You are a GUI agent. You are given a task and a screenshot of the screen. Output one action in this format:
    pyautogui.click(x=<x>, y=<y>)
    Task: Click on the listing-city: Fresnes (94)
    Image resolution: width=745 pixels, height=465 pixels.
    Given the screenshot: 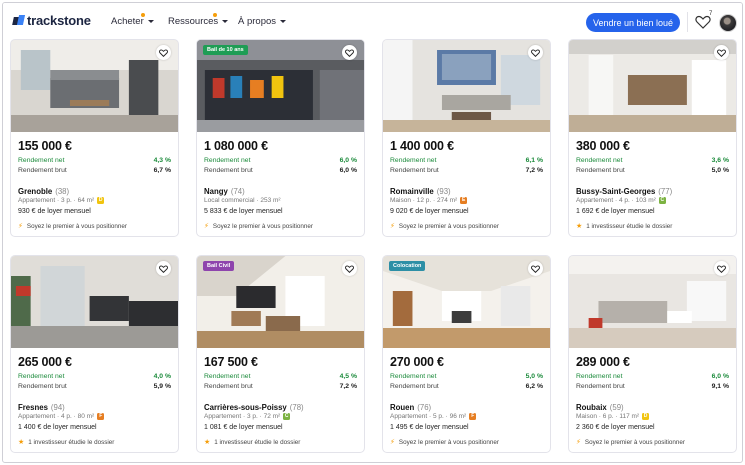 What is the action you would take?
    pyautogui.click(x=41, y=407)
    